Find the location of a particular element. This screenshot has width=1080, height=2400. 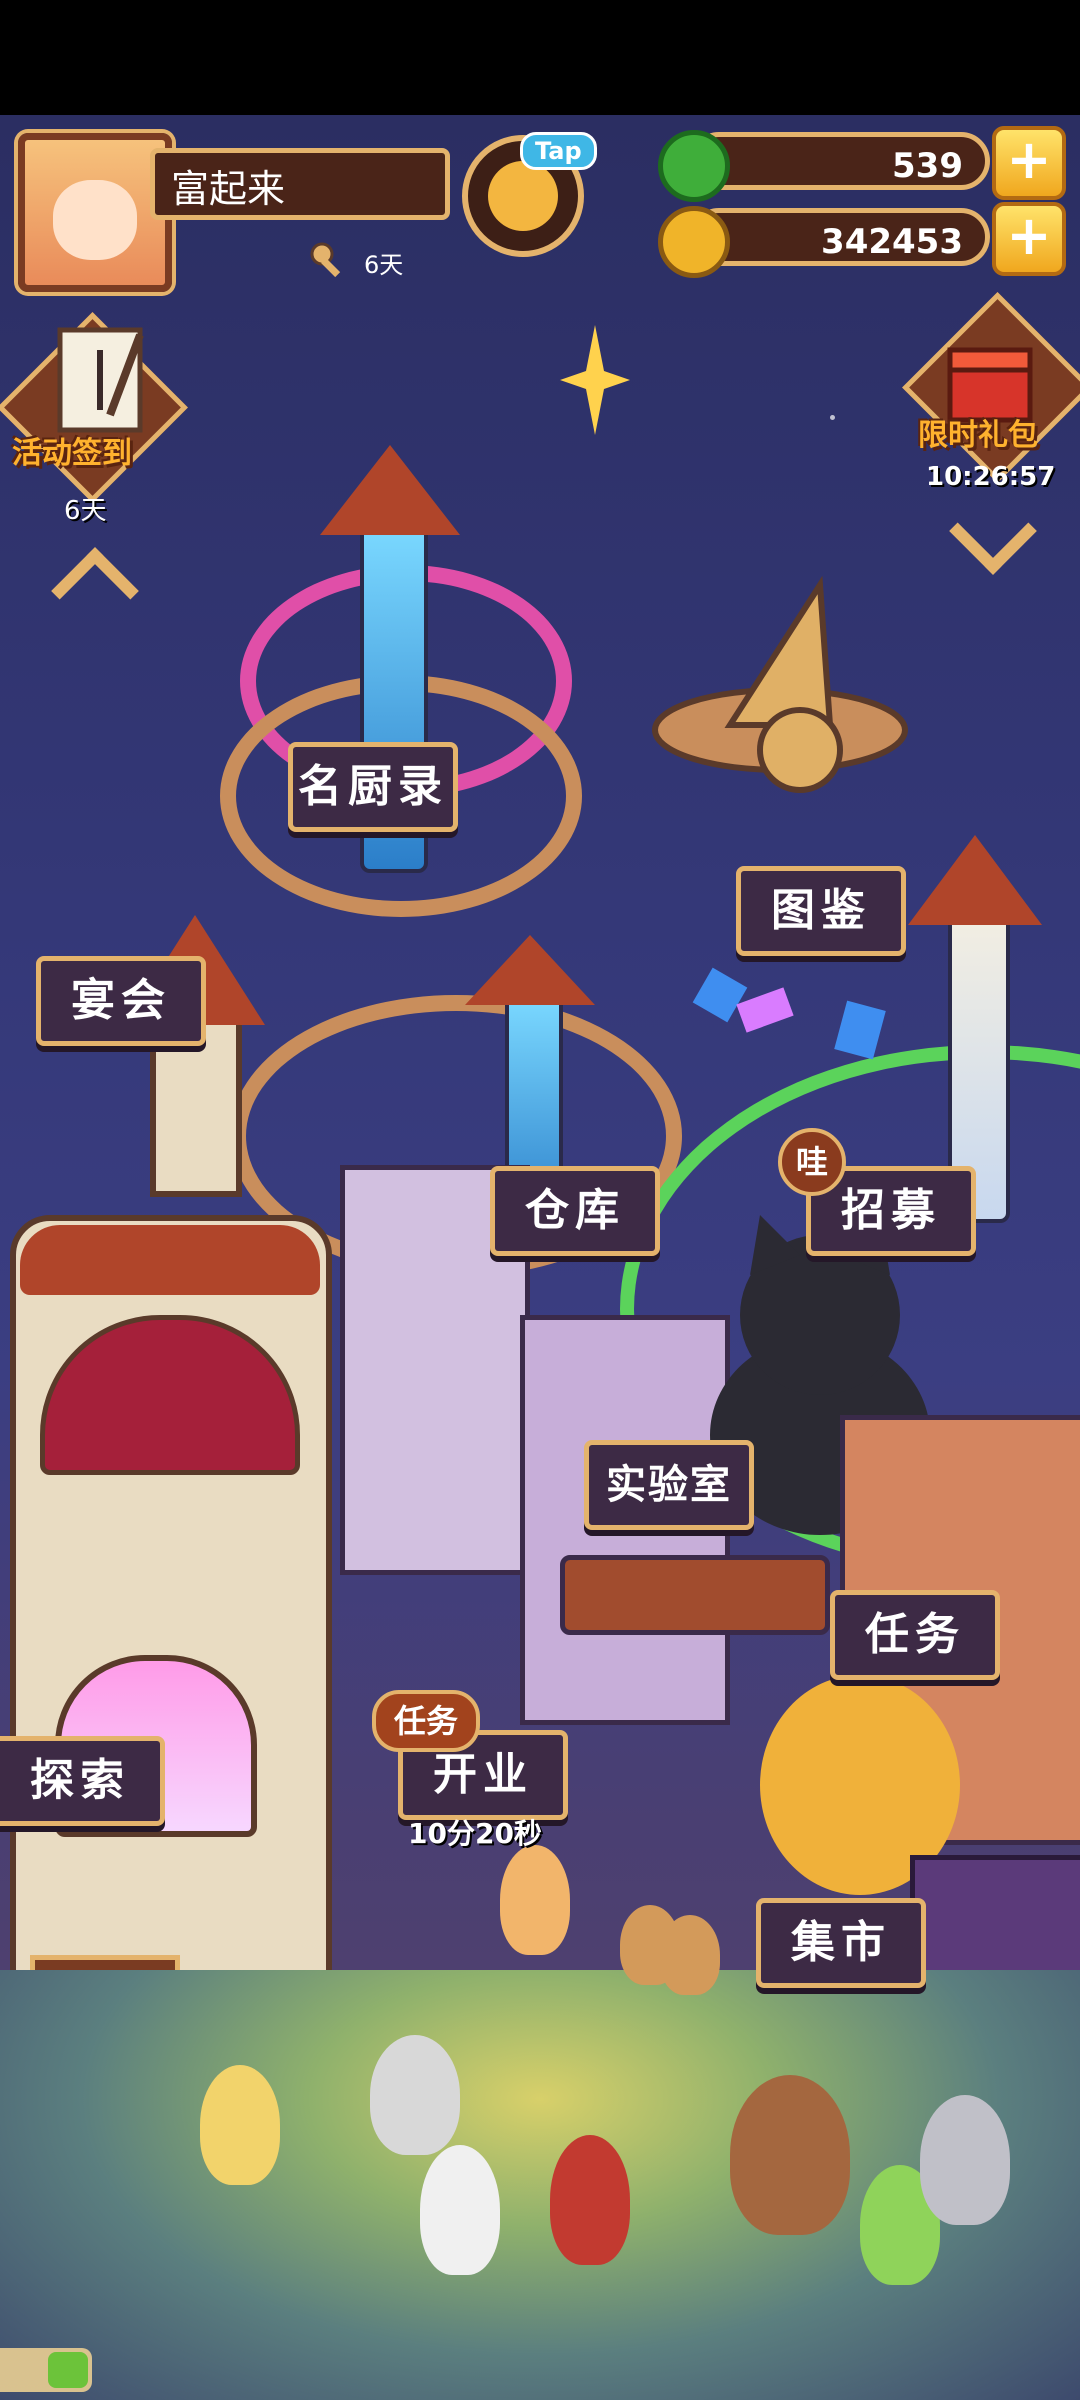

open-business-timer: 10分20秒 is located at coordinates (475, 1833).